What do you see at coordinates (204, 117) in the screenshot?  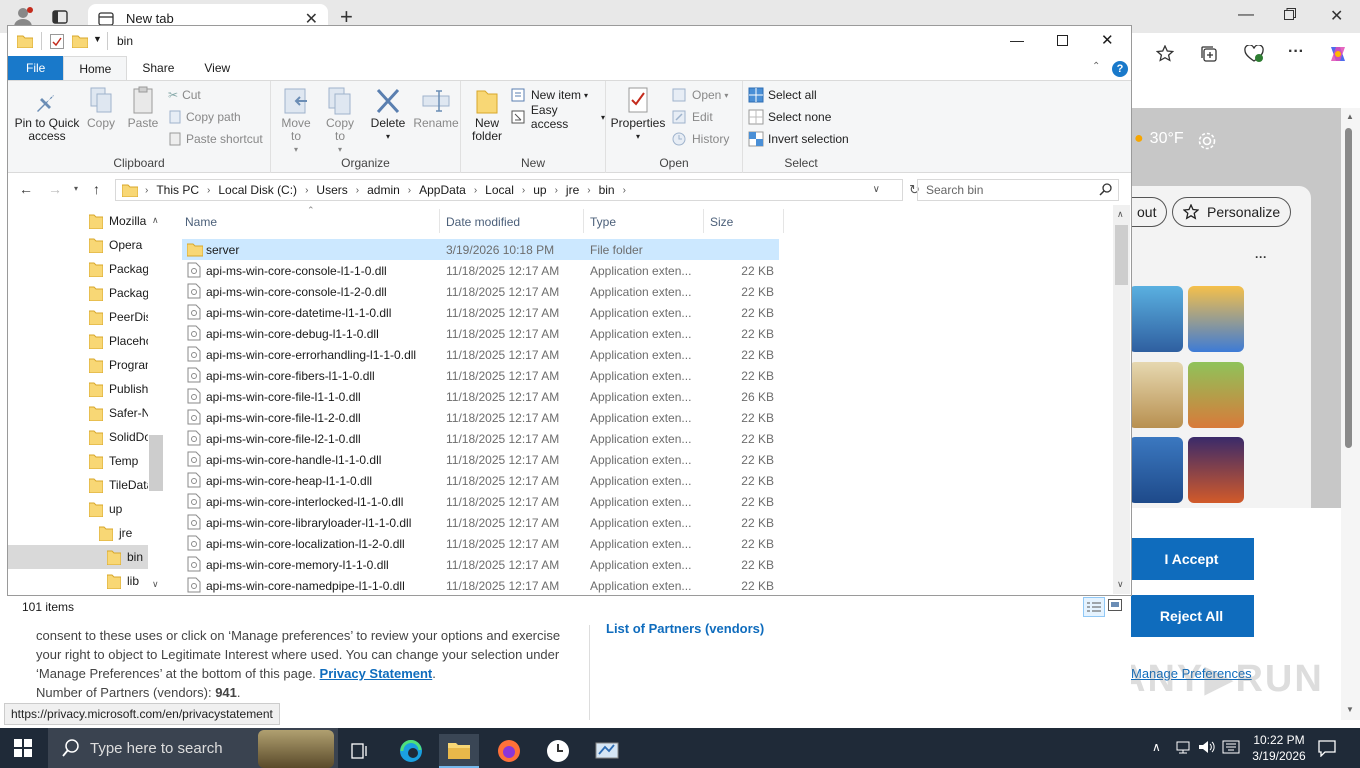 I see `copy-path-button: Copy path` at bounding box center [204, 117].